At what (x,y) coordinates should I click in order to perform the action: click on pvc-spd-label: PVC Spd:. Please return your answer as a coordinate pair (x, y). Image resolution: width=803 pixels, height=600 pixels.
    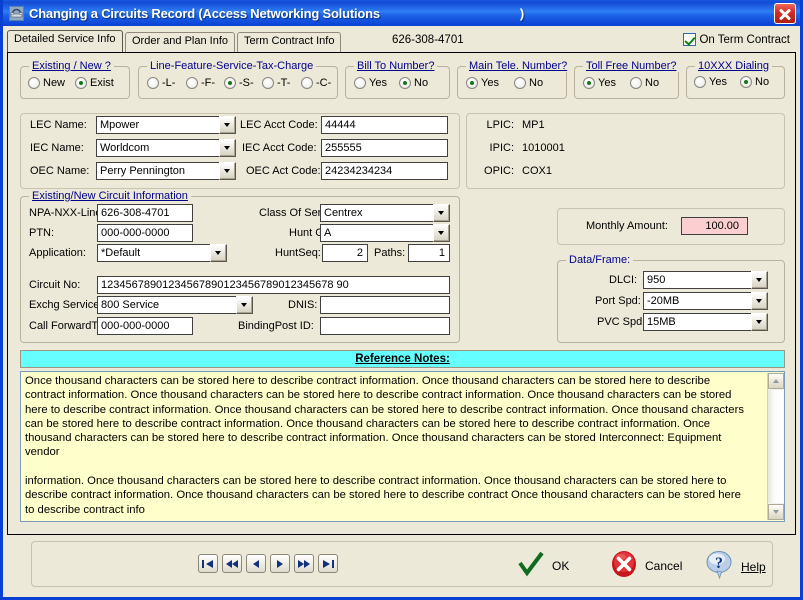
    Looking at the image, I should click on (621, 322).